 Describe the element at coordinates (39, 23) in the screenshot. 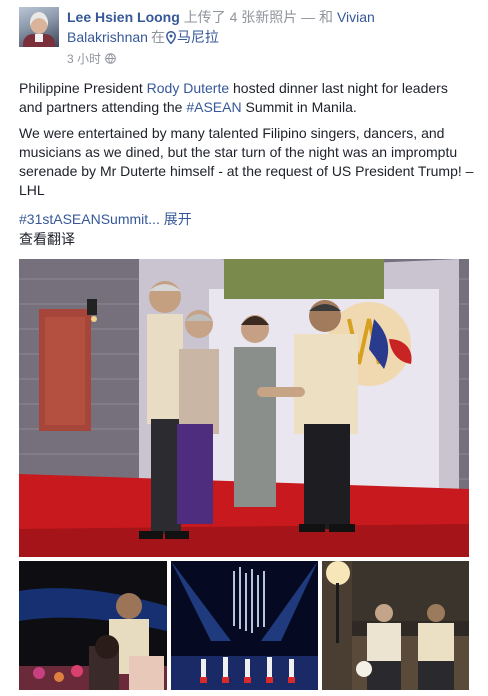

I see `avatar-face` at that location.